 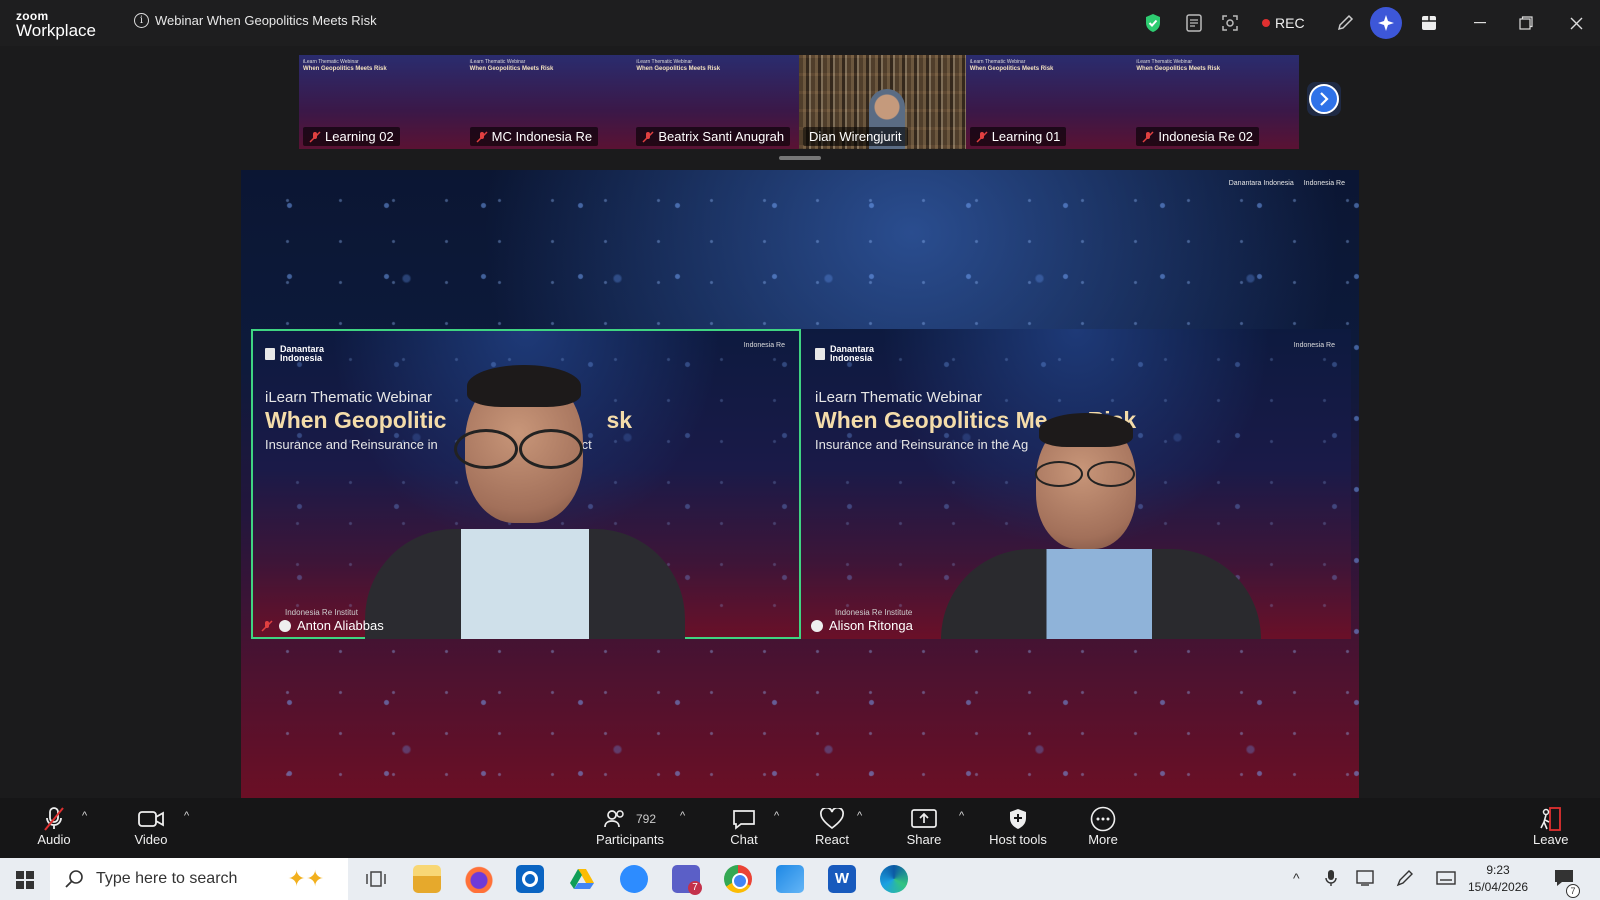 What do you see at coordinates (871, 625) in the screenshot?
I see `participant-name: Alison Ritonga` at bounding box center [871, 625].